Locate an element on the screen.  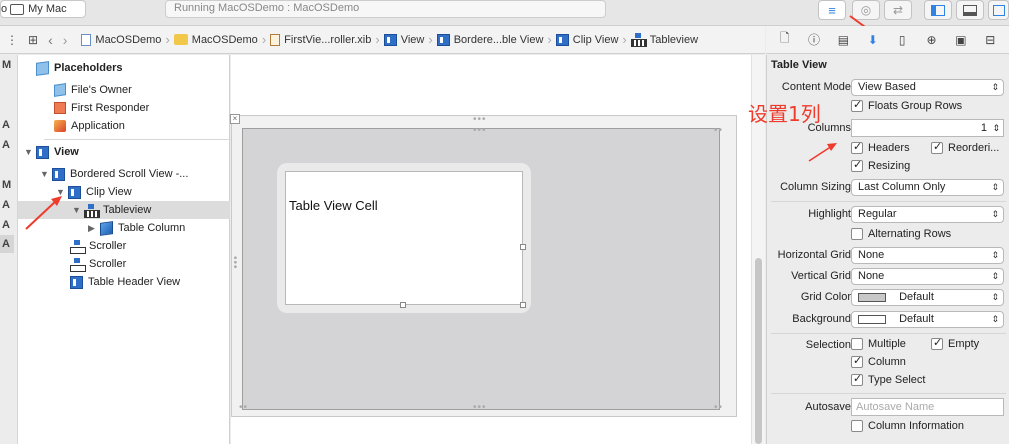
related-items-icon: ⋮ is located at coordinates (12, 40).